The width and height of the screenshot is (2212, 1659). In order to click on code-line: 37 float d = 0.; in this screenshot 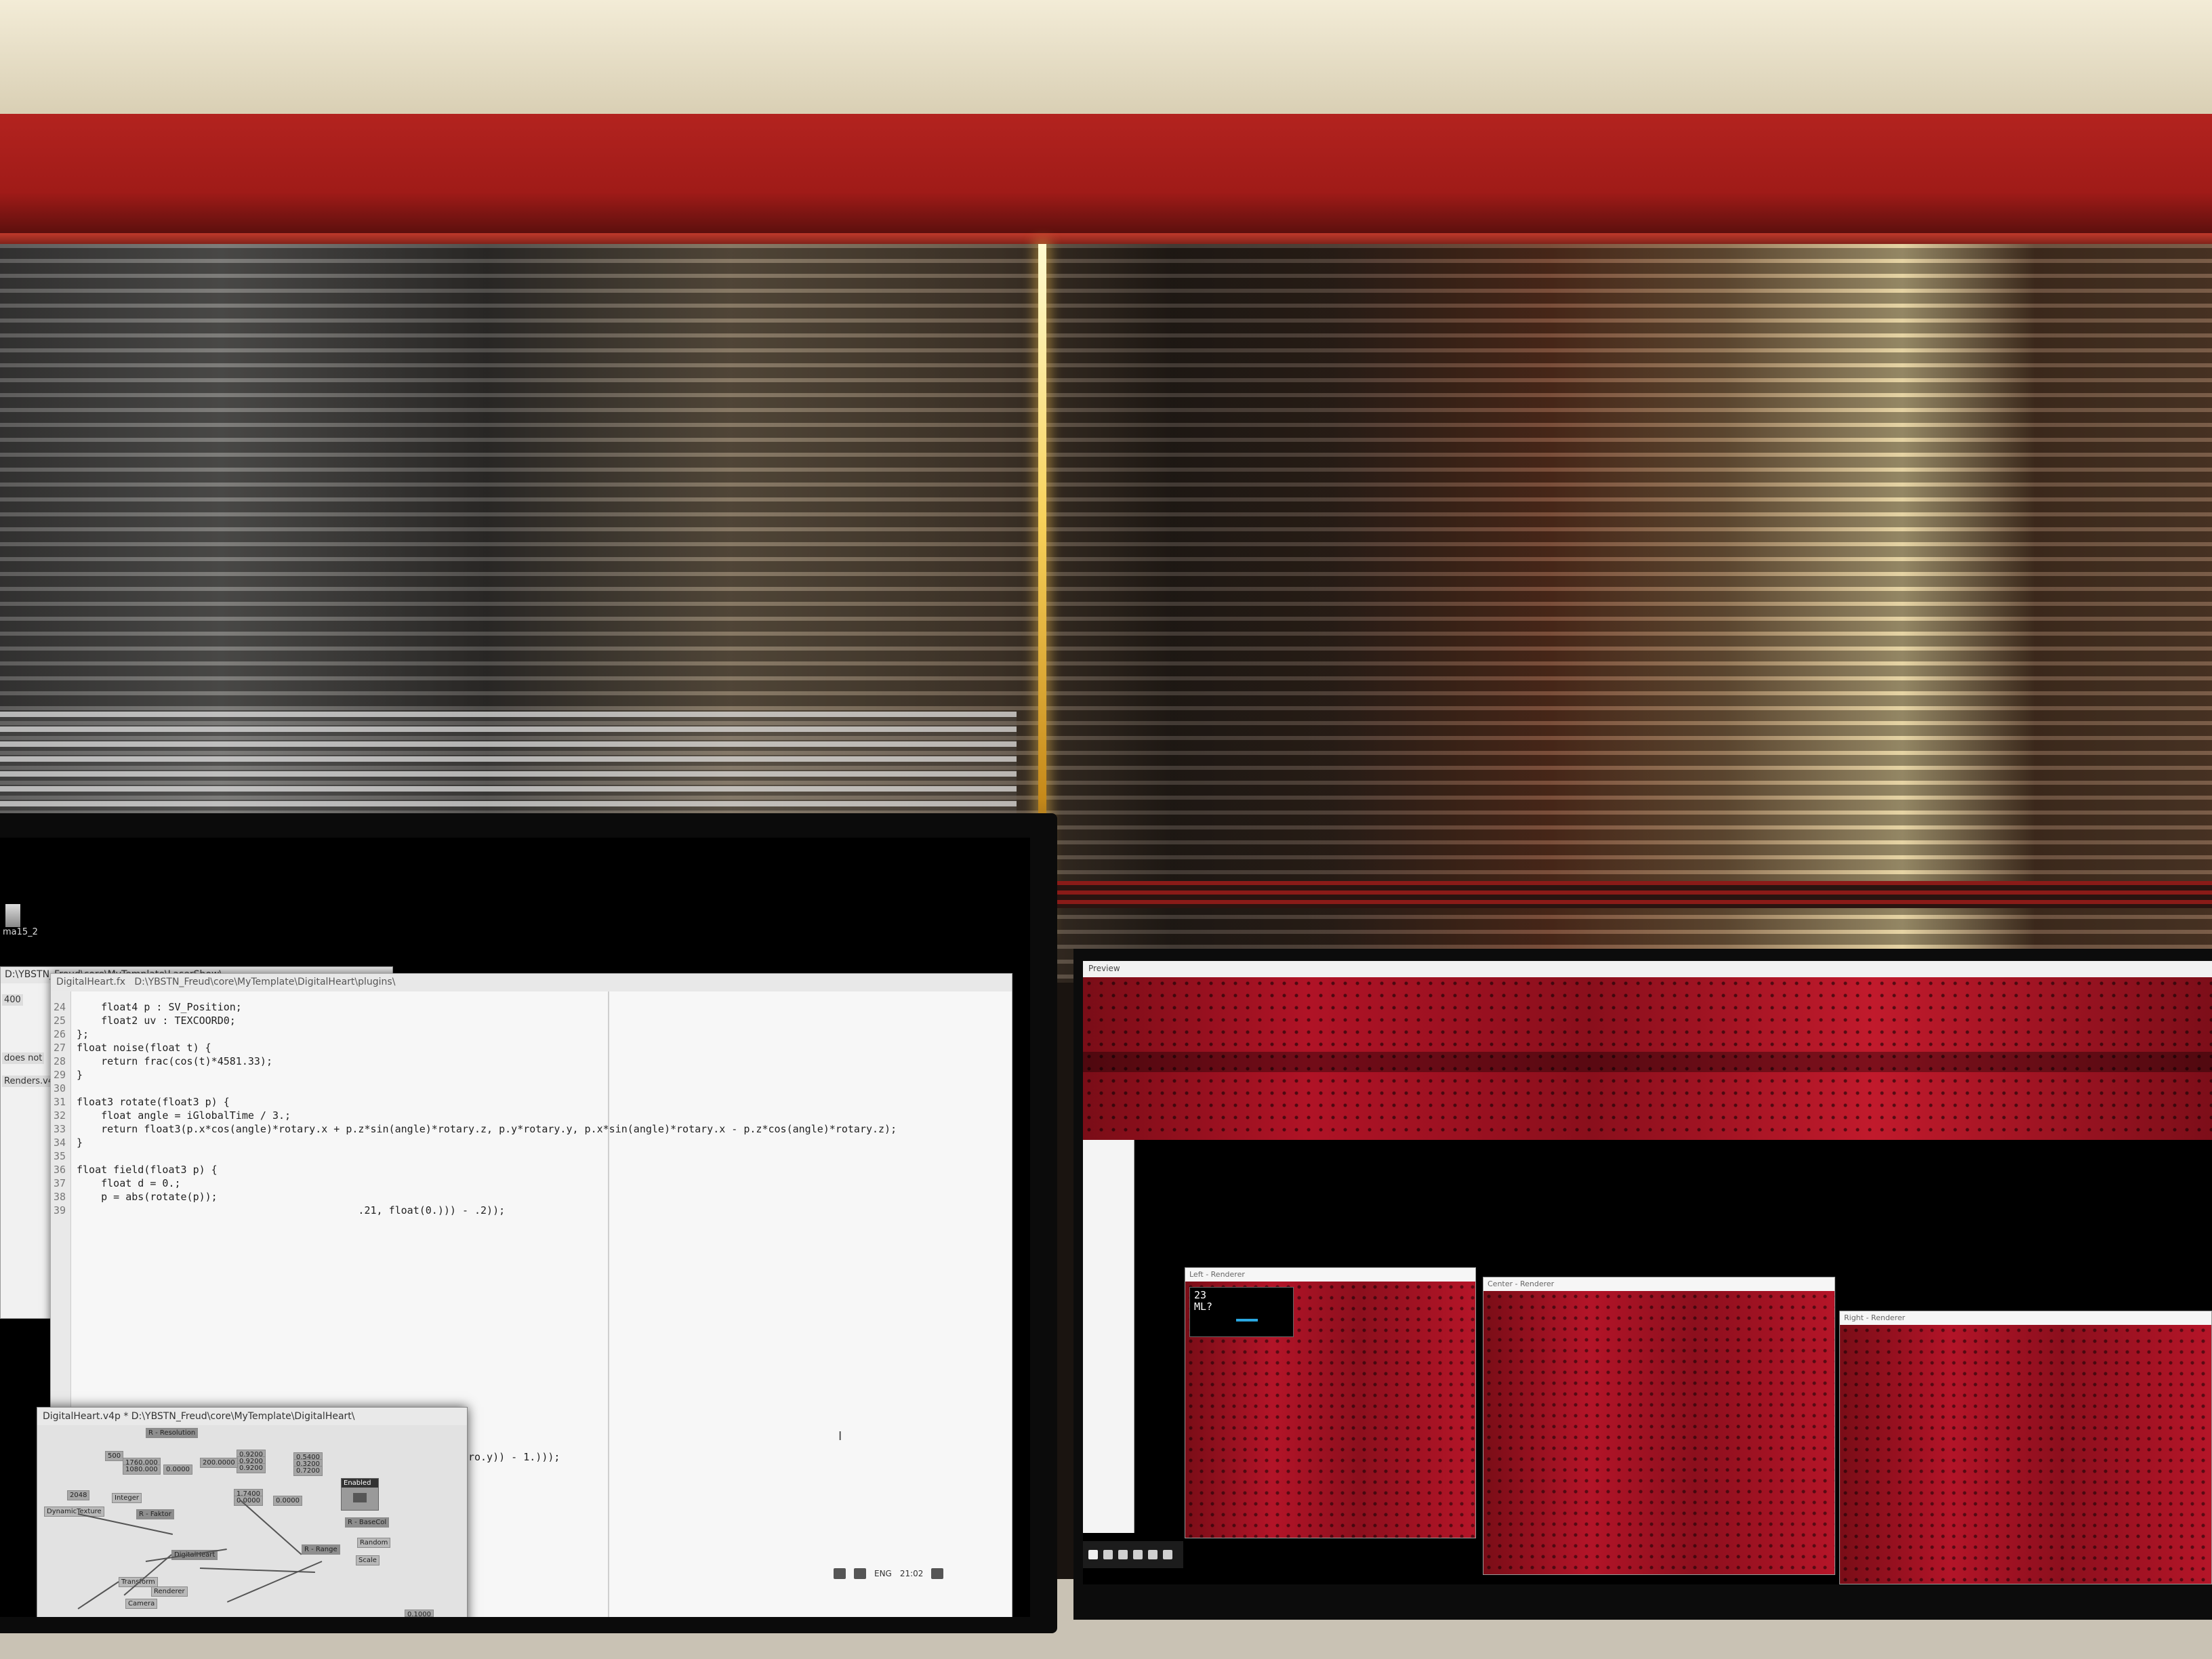, I will do `click(117, 1183)`.